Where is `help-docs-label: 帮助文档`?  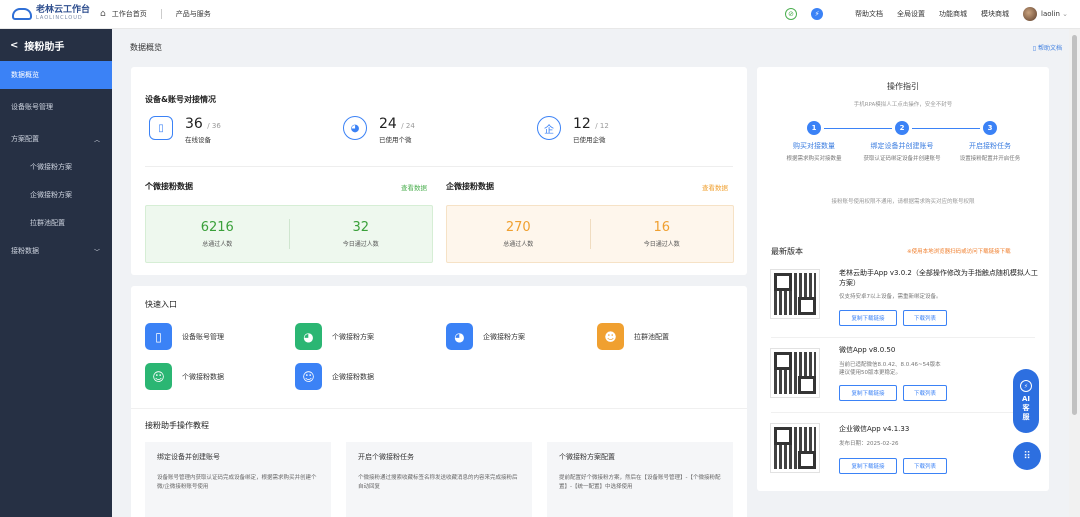
help-docs-label: 帮助文档 is located at coordinates (1049, 48).